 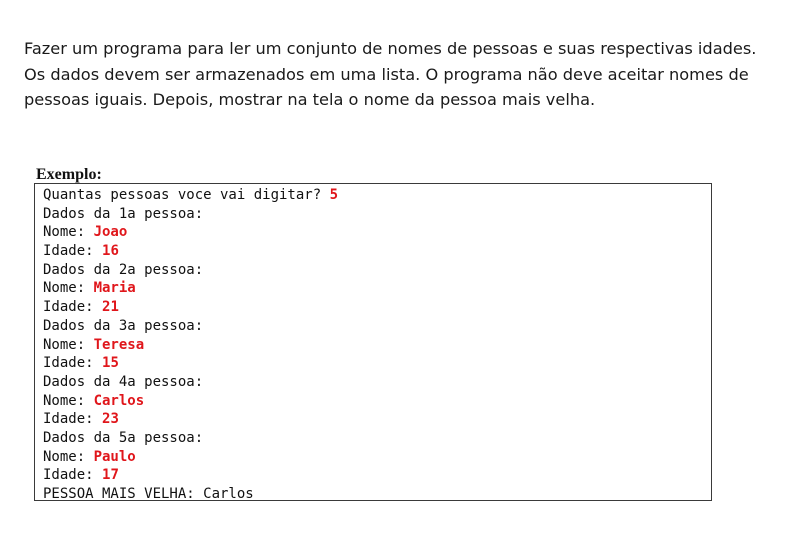 What do you see at coordinates (334, 195) in the screenshot?
I see `console-input: 5` at bounding box center [334, 195].